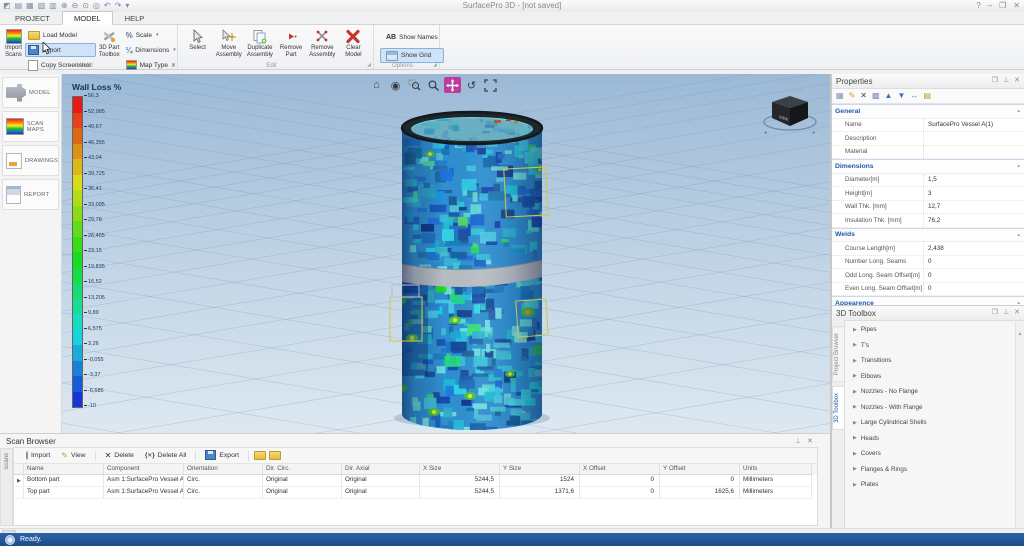  I want to click on toolbox-item-heads: ▶ Heads, so click(930, 439).